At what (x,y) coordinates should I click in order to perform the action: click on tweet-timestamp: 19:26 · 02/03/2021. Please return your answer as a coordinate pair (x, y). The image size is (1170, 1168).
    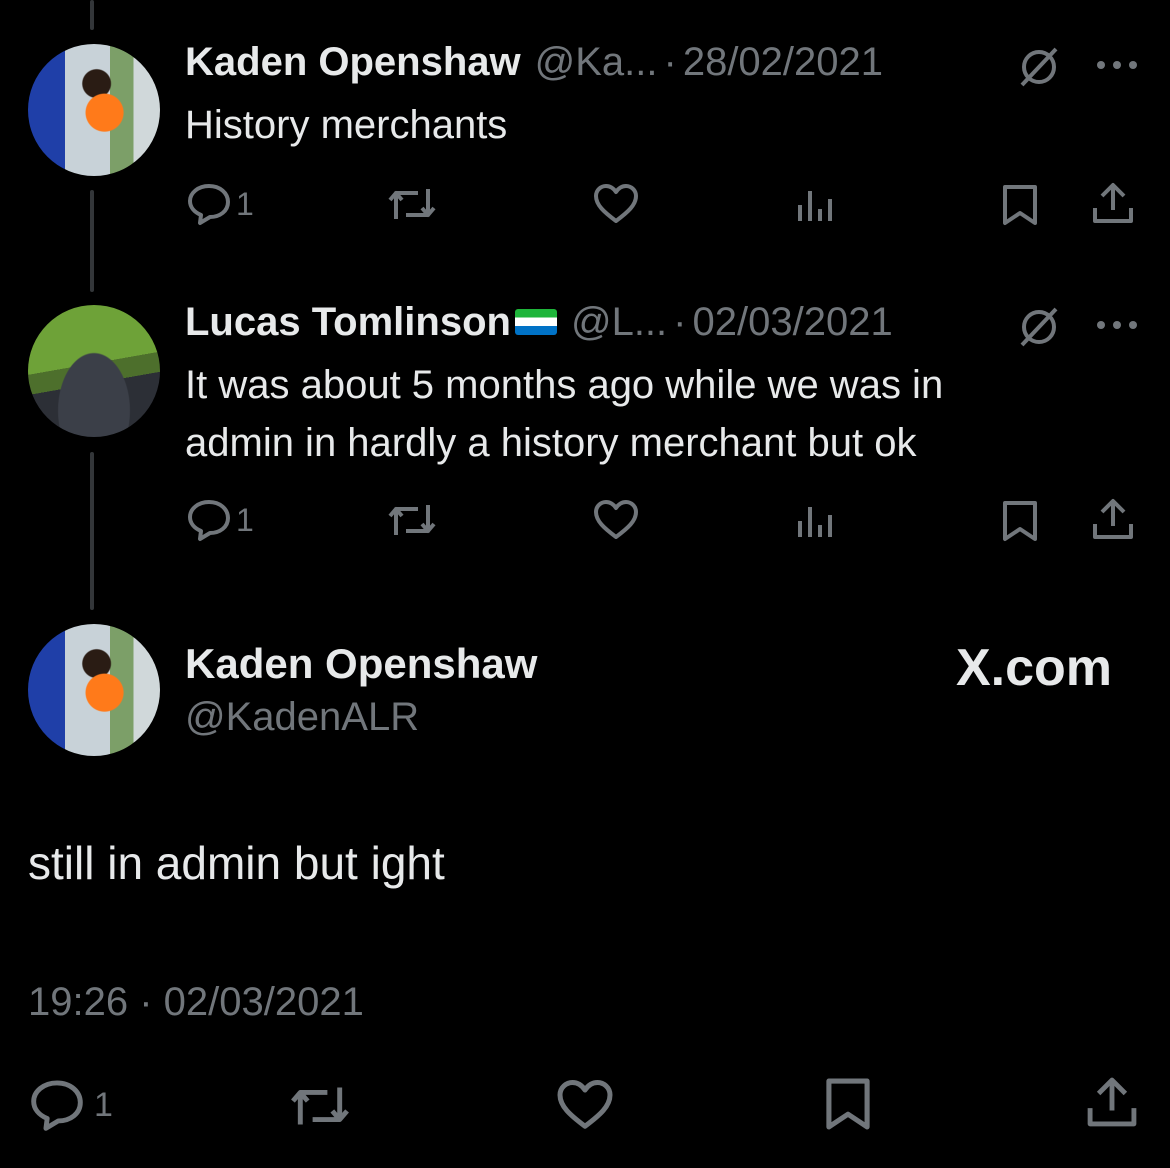
    Looking at the image, I should click on (196, 1002).